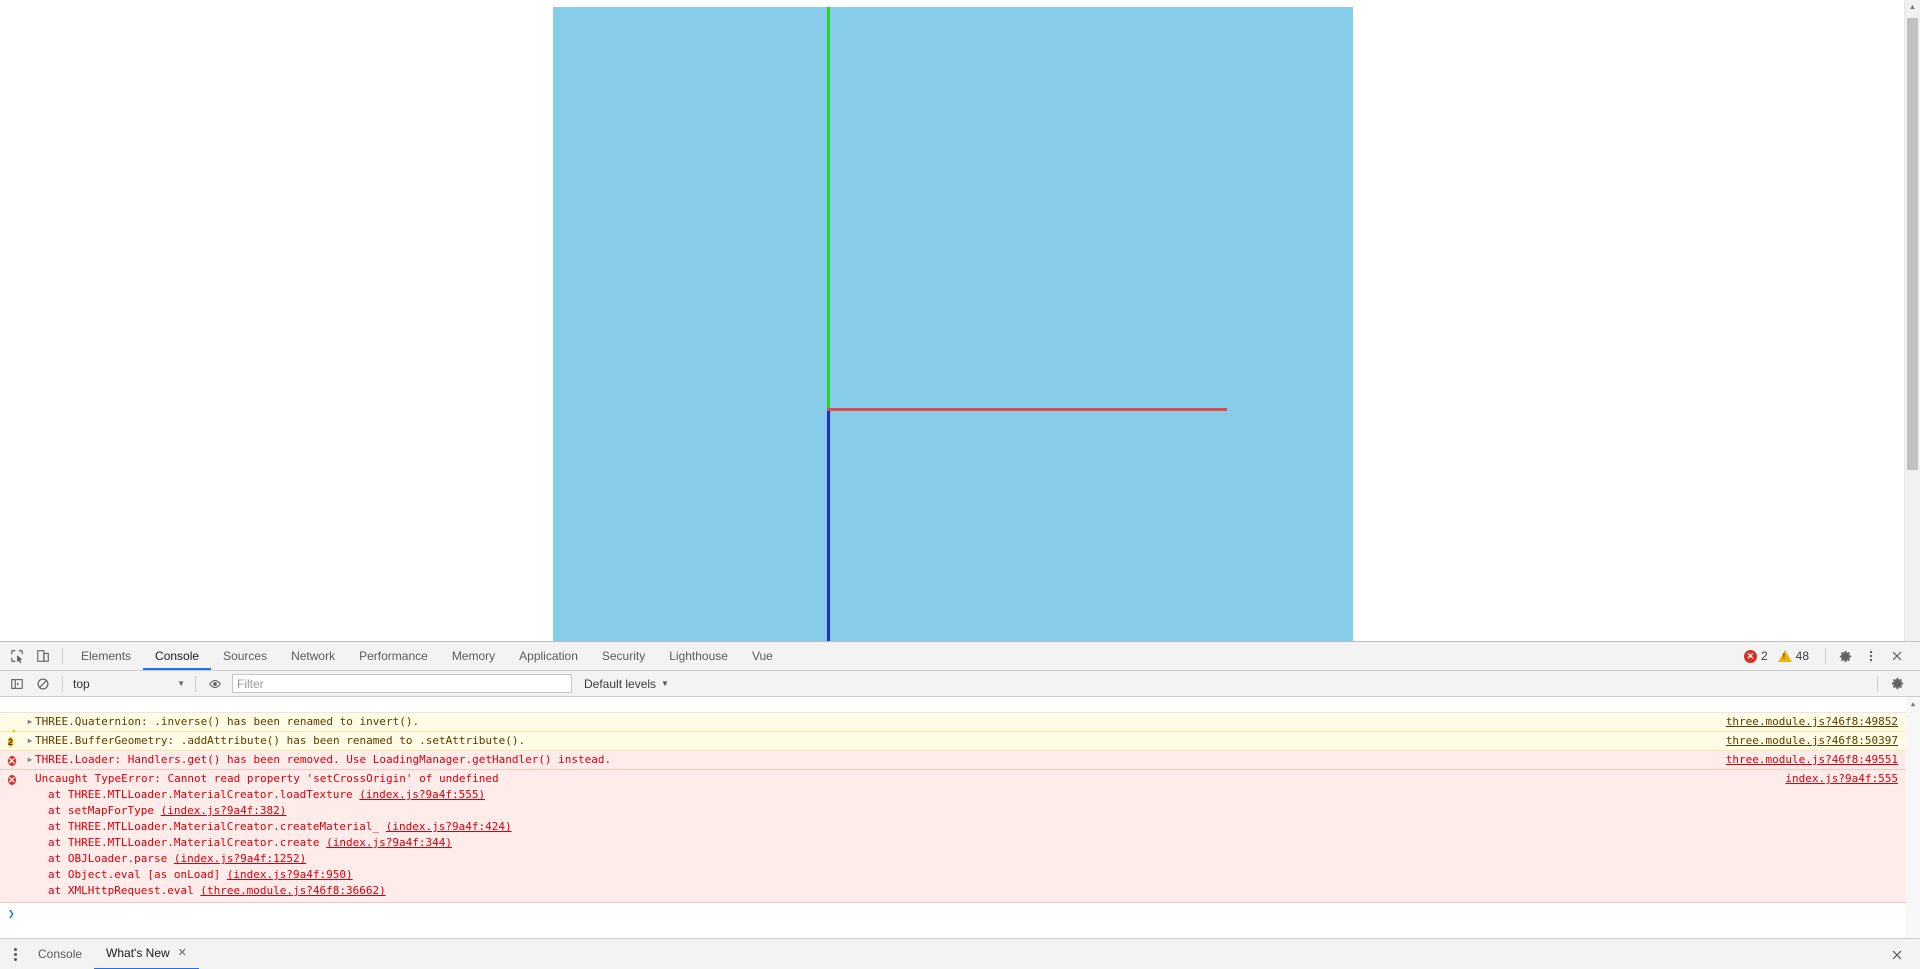 The height and width of the screenshot is (969, 1920). Describe the element at coordinates (422, 794) in the screenshot. I see `stack-frame-location: (index.js?9a4f:555)` at that location.